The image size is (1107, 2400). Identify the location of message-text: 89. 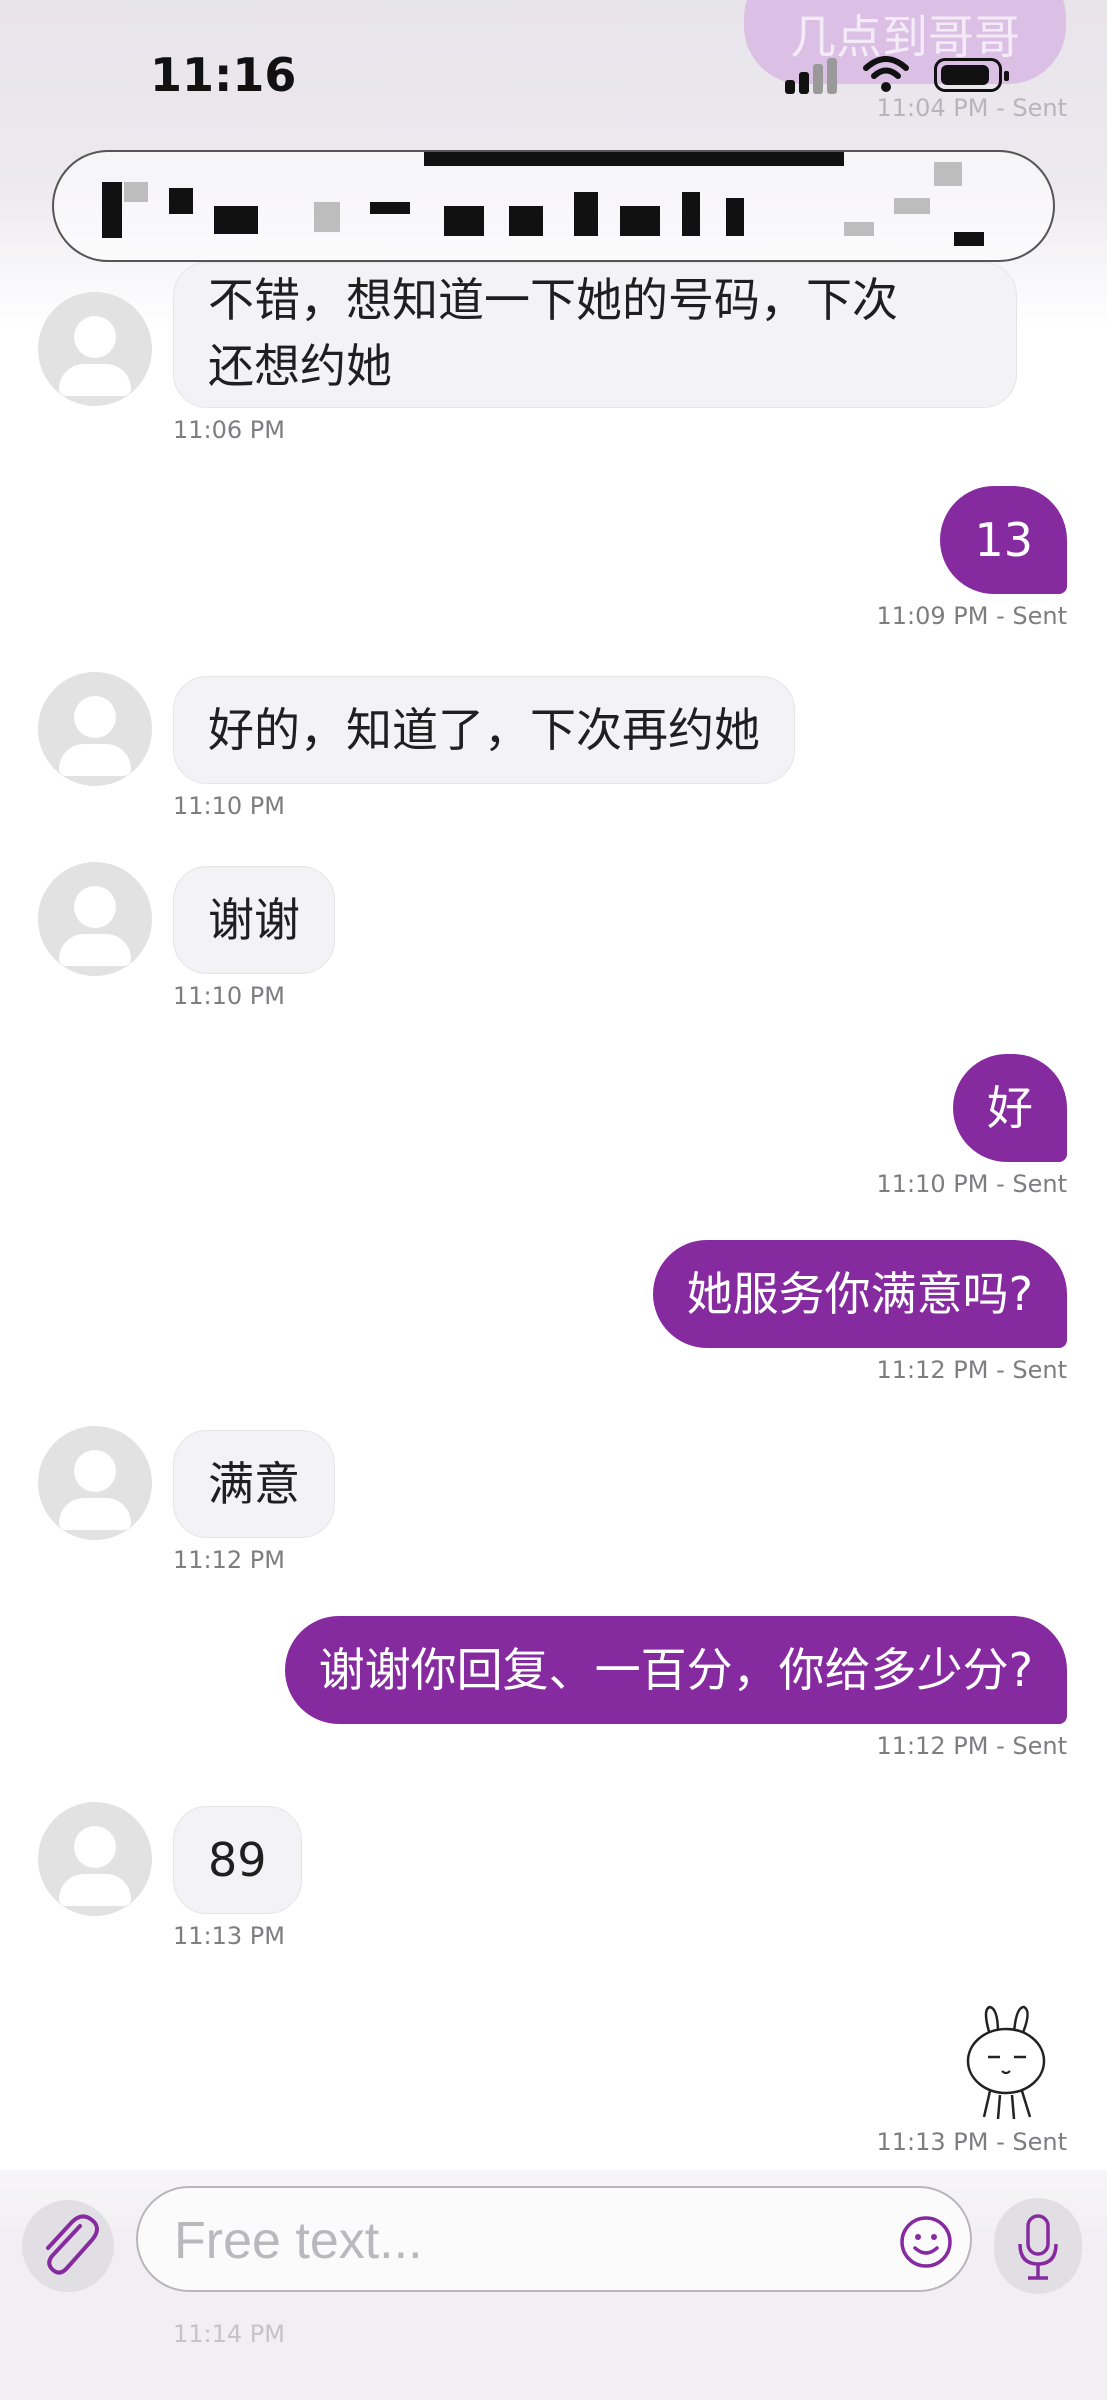
(237, 1860).